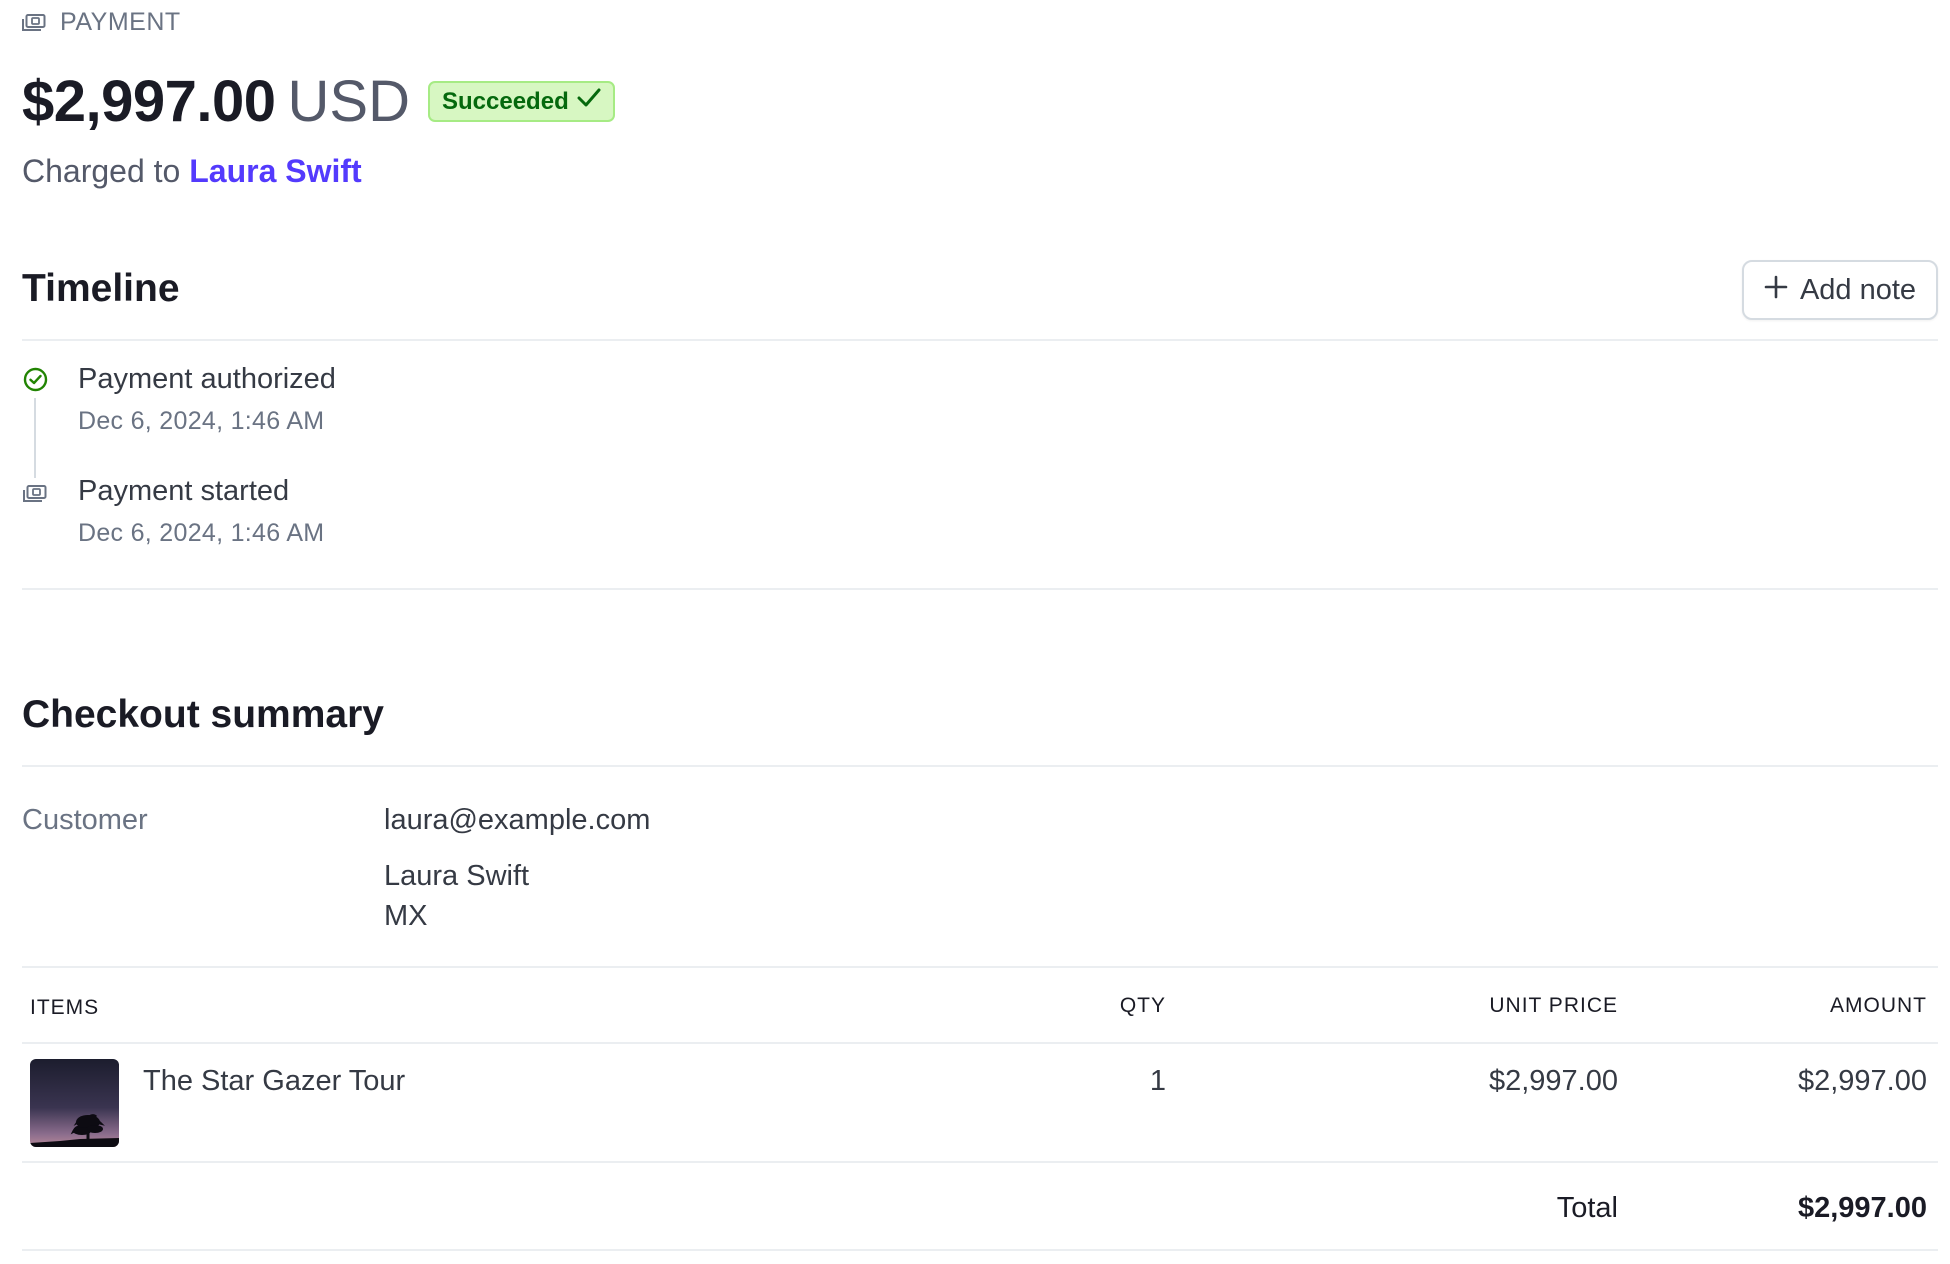 The width and height of the screenshot is (1950, 1264). What do you see at coordinates (101, 288) in the screenshot?
I see `timeline-heading: Timeline` at bounding box center [101, 288].